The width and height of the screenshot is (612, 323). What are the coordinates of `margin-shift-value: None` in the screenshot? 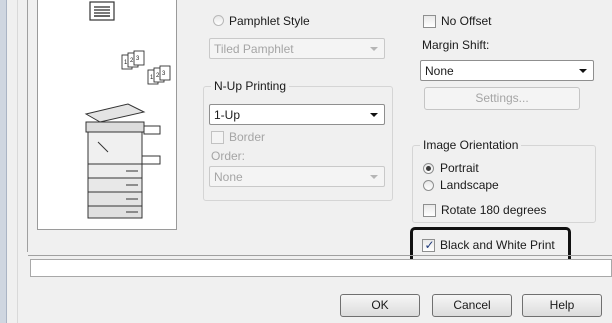 It's located at (439, 71).